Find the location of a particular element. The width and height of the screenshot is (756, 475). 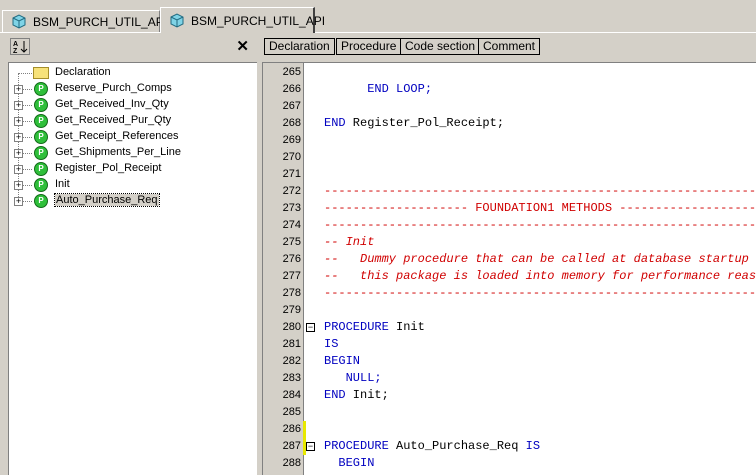

tree-item: + P Auto_Purchase_Req is located at coordinates (131, 201).